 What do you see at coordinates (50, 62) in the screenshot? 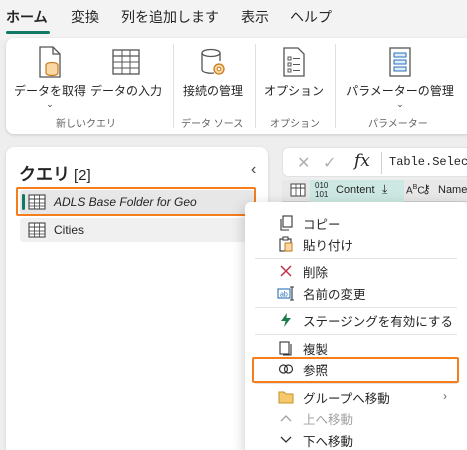
I see `get-data-icon` at bounding box center [50, 62].